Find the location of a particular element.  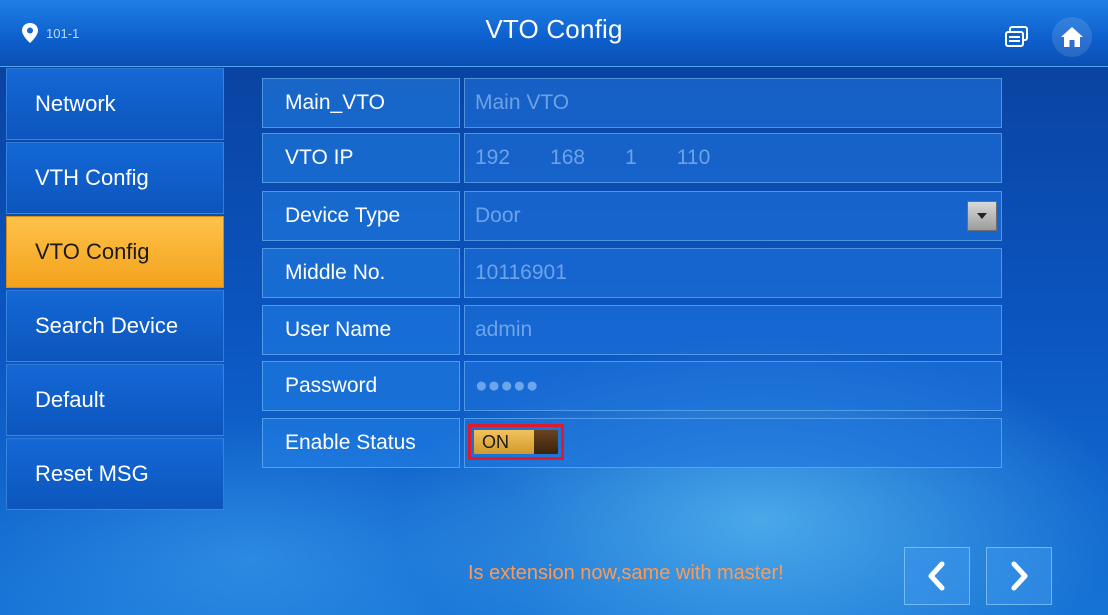

messages-button is located at coordinates (1017, 37).